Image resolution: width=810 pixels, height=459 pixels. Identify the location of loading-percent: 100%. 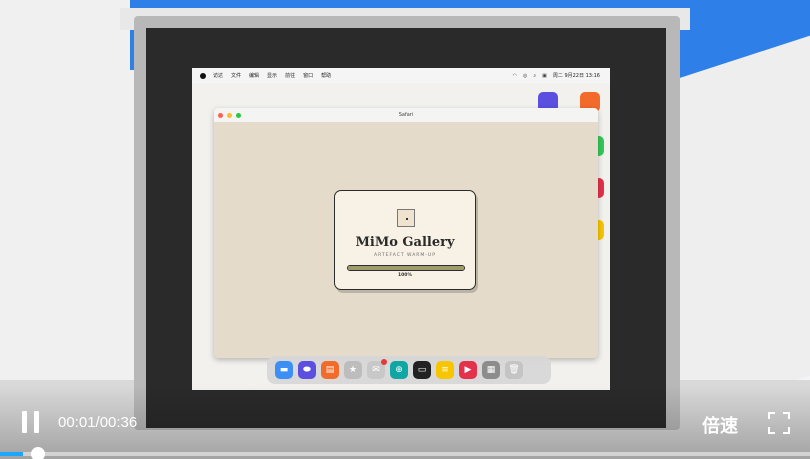
(405, 275).